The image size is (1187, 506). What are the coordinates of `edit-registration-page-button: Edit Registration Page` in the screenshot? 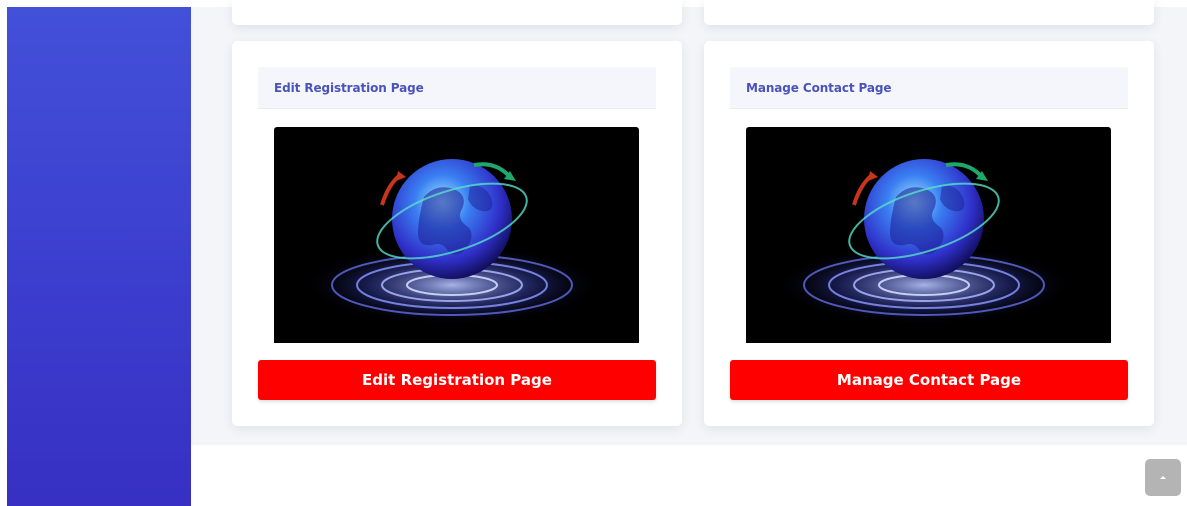 It's located at (457, 380).